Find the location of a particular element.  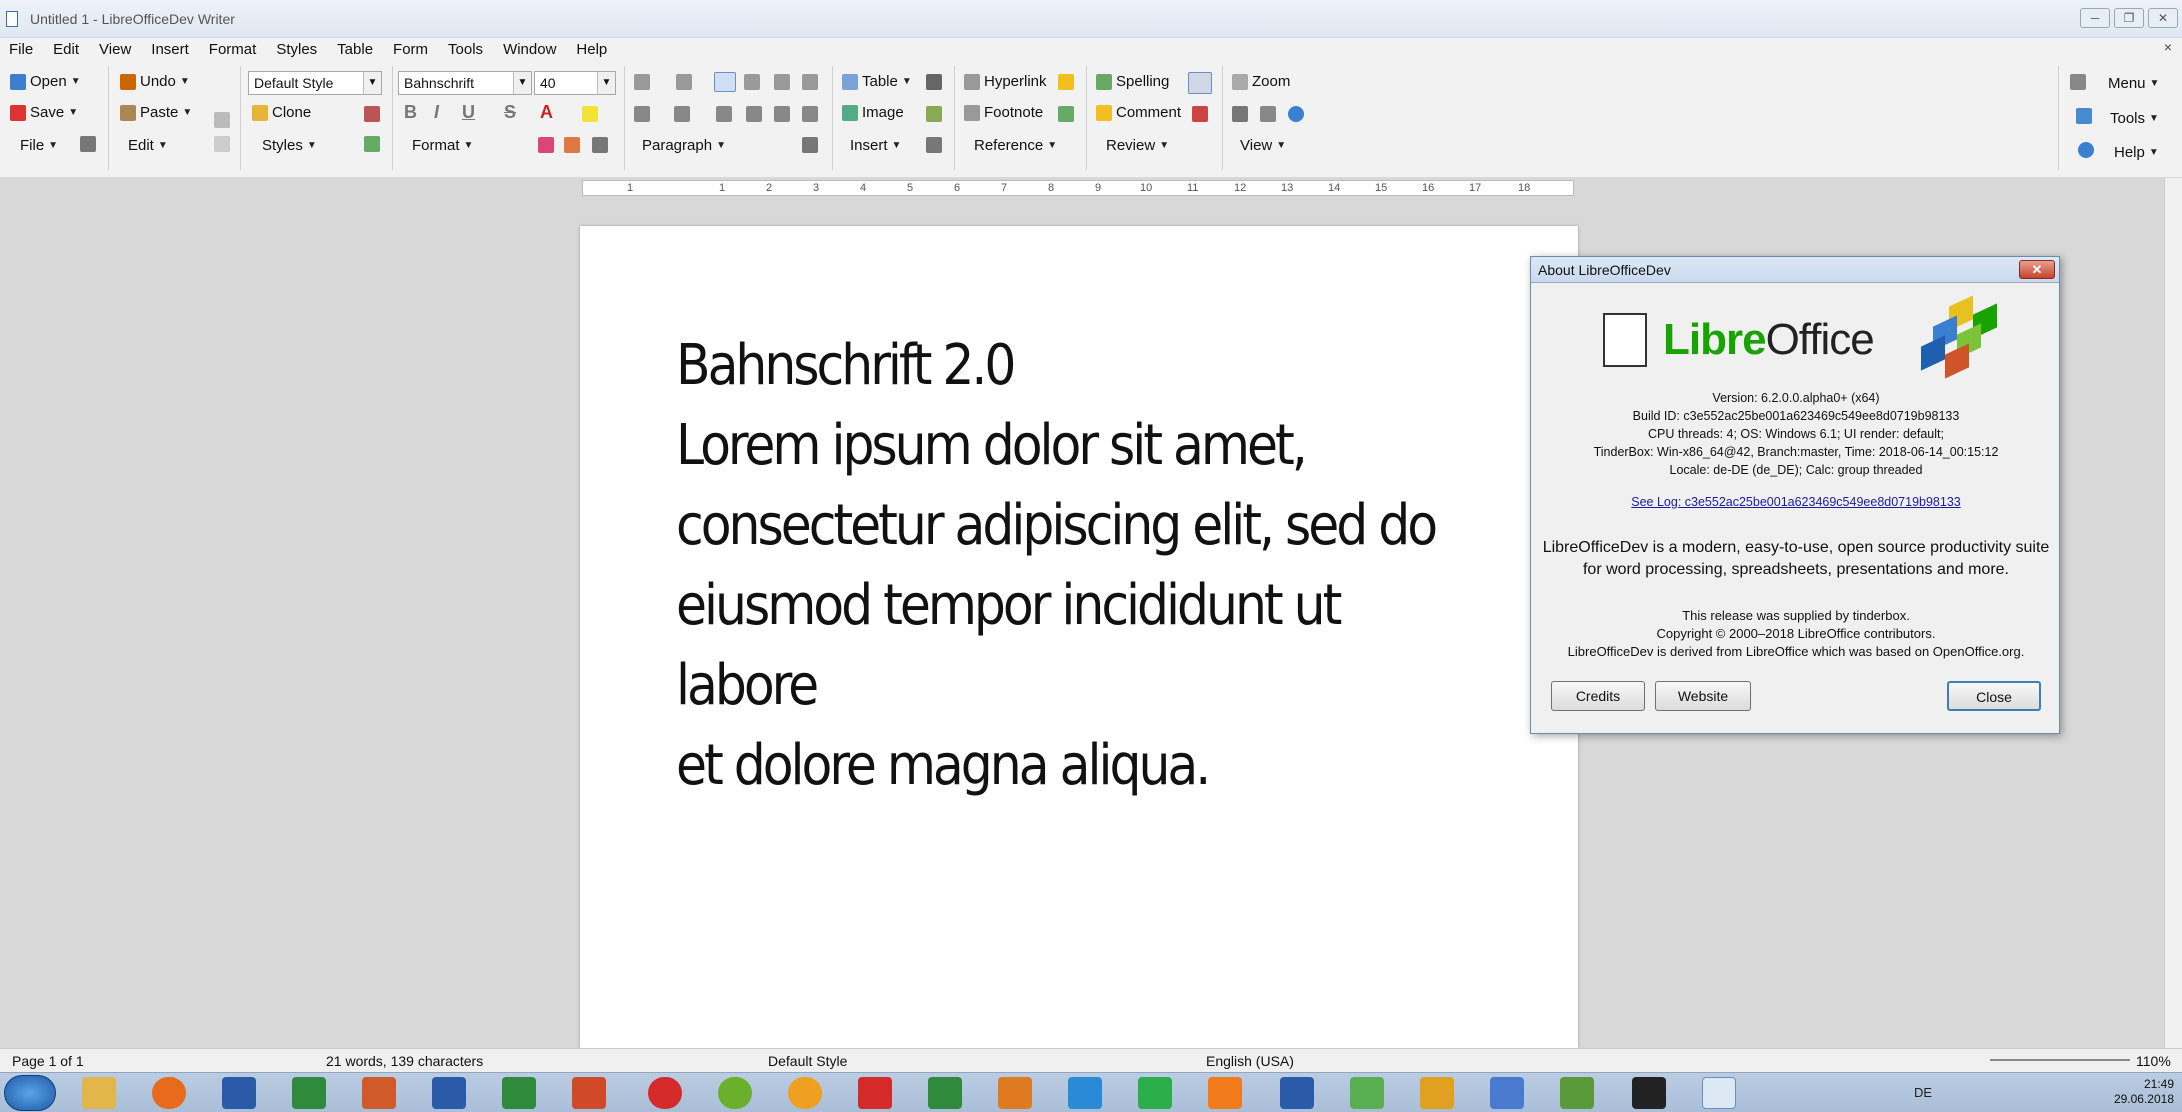

help-icon is located at coordinates (2086, 150).